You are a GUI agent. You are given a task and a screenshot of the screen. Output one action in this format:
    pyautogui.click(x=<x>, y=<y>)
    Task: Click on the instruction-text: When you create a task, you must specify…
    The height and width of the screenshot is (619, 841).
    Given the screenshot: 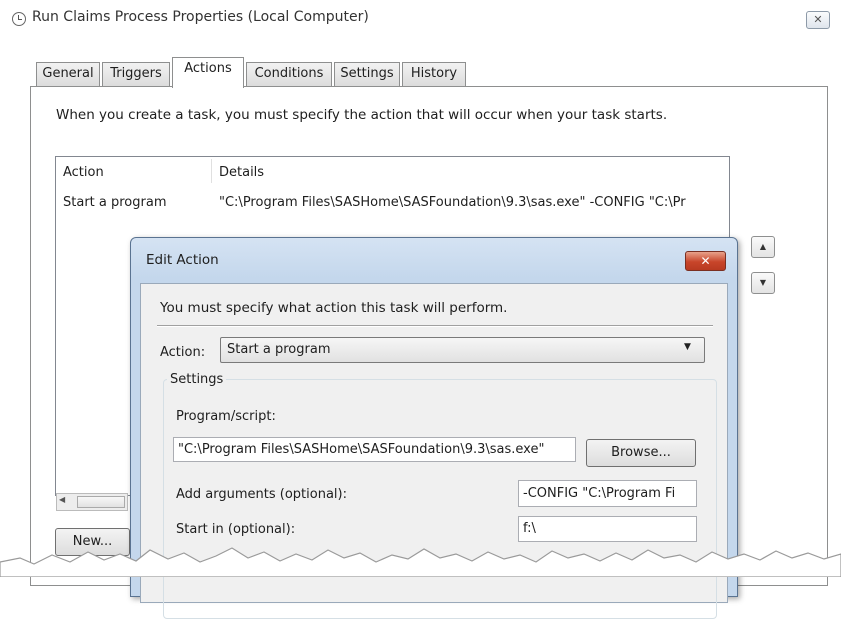 What is the action you would take?
    pyautogui.click(x=362, y=115)
    